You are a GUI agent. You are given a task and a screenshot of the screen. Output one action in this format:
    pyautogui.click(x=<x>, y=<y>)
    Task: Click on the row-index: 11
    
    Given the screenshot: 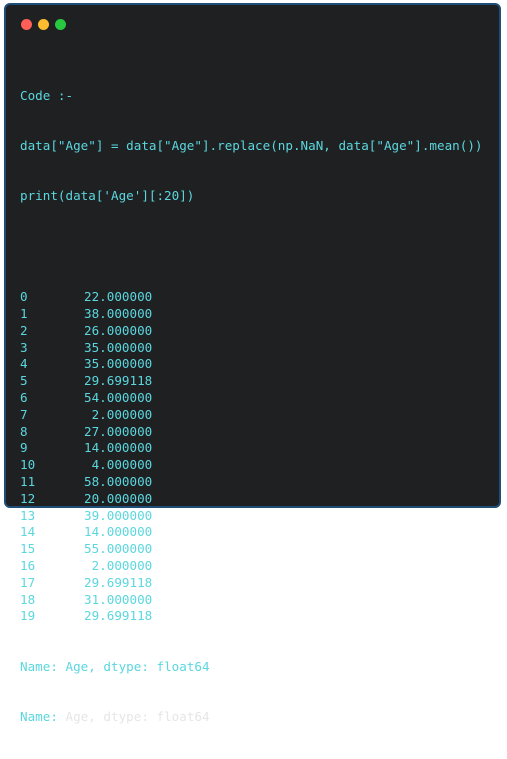 What is the action you would take?
    pyautogui.click(x=28, y=481)
    